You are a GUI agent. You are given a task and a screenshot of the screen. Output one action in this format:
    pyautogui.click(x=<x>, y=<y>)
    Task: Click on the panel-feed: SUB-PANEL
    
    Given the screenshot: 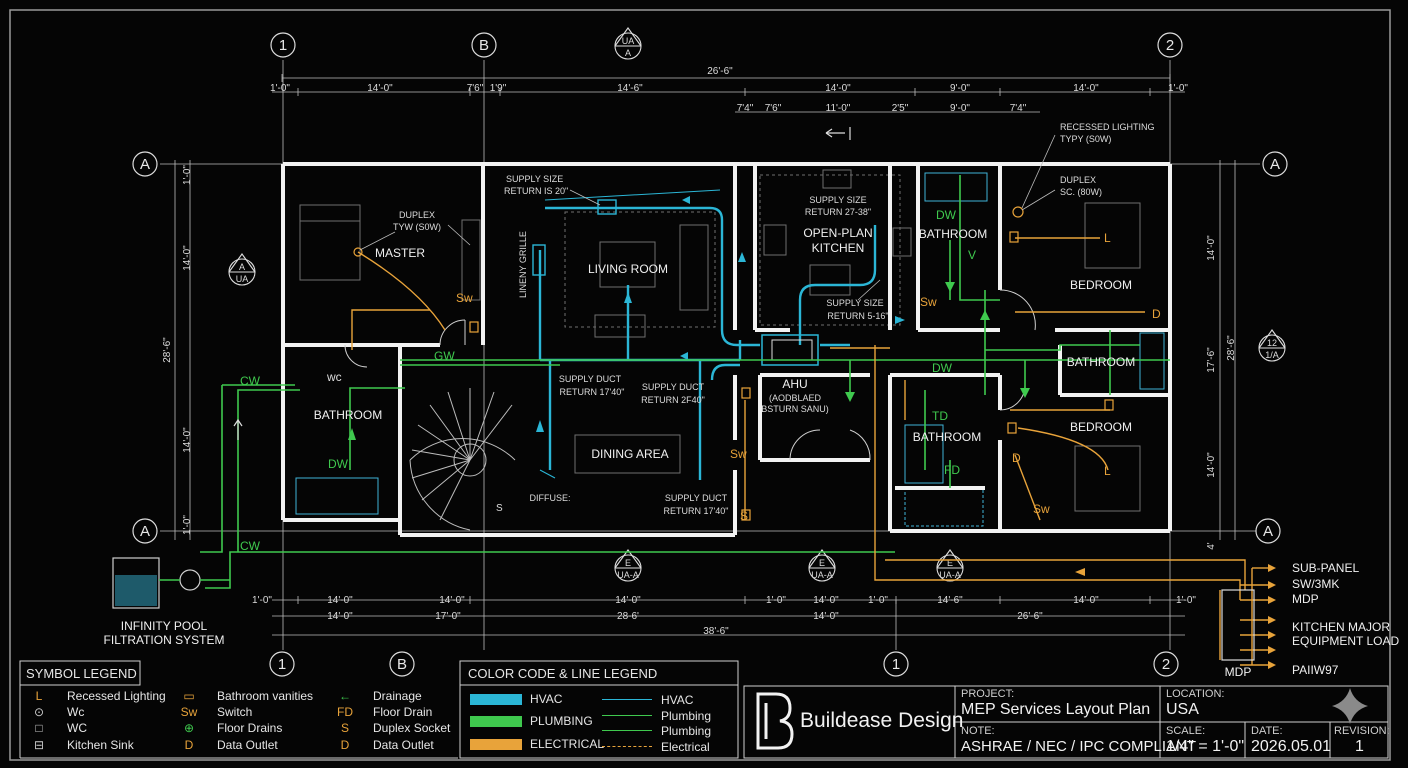 What is the action you would take?
    pyautogui.click(x=1325, y=568)
    